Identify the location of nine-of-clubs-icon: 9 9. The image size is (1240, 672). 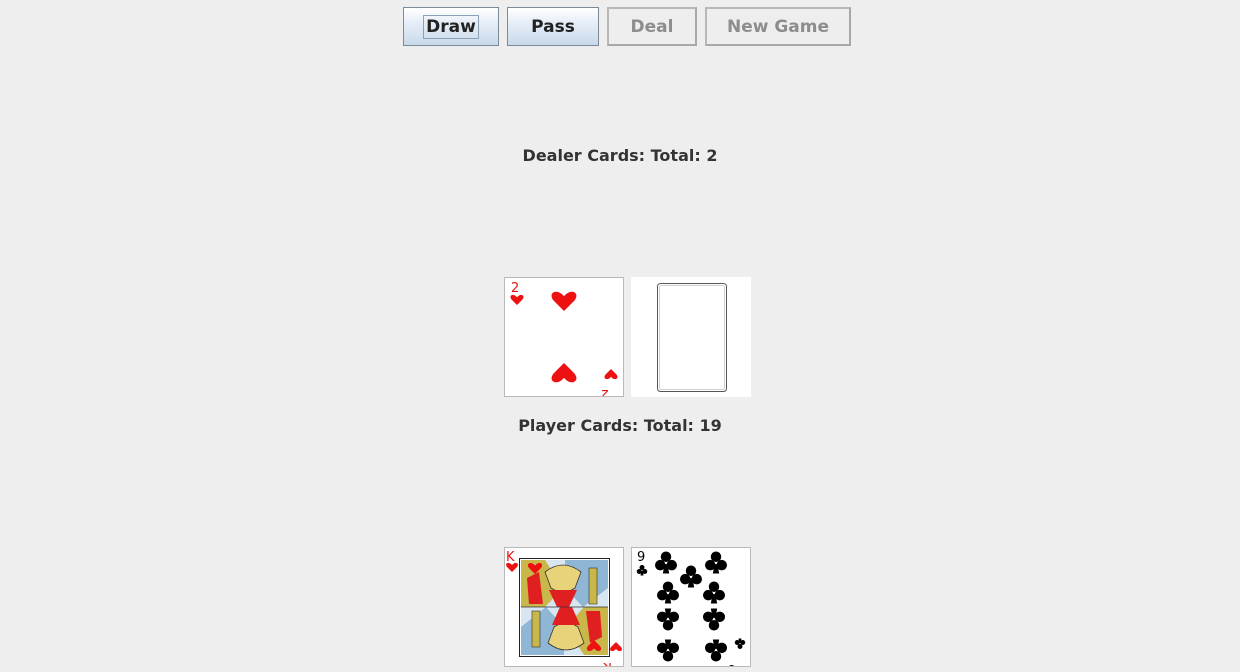
(691, 608).